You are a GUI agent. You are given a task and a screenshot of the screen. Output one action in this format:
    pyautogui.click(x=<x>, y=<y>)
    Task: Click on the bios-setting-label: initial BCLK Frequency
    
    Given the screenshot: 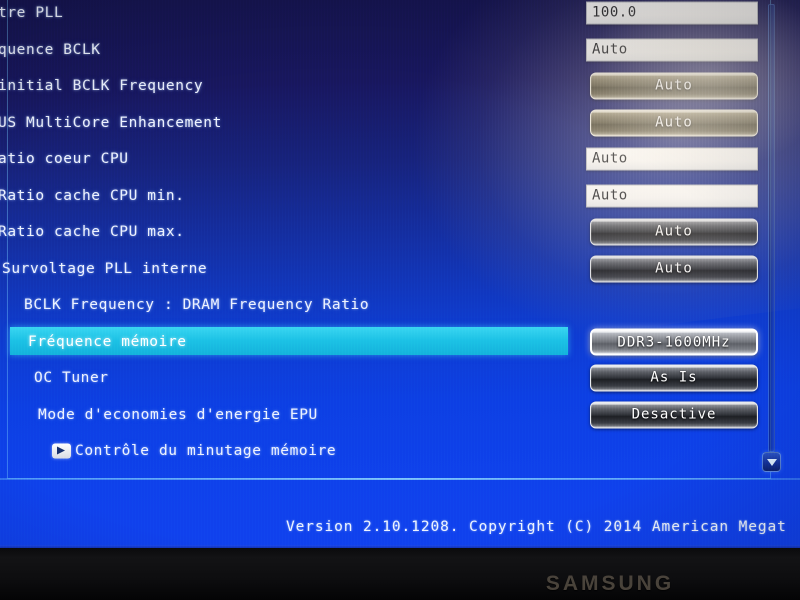 What is the action you would take?
    pyautogui.click(x=102, y=86)
    